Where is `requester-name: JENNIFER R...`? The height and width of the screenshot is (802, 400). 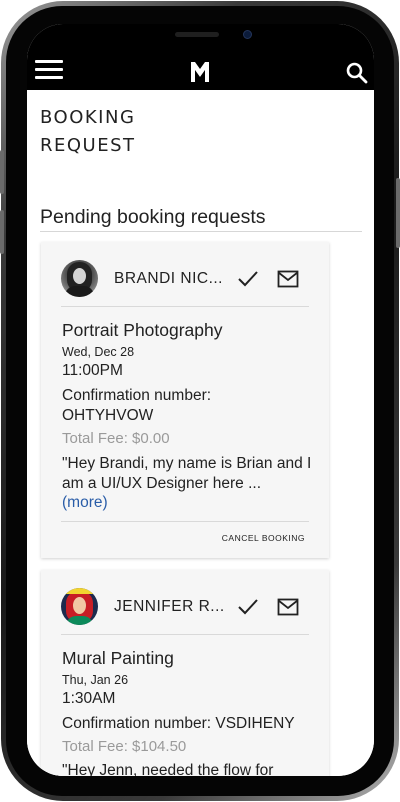 requester-name: JENNIFER R... is located at coordinates (169, 607).